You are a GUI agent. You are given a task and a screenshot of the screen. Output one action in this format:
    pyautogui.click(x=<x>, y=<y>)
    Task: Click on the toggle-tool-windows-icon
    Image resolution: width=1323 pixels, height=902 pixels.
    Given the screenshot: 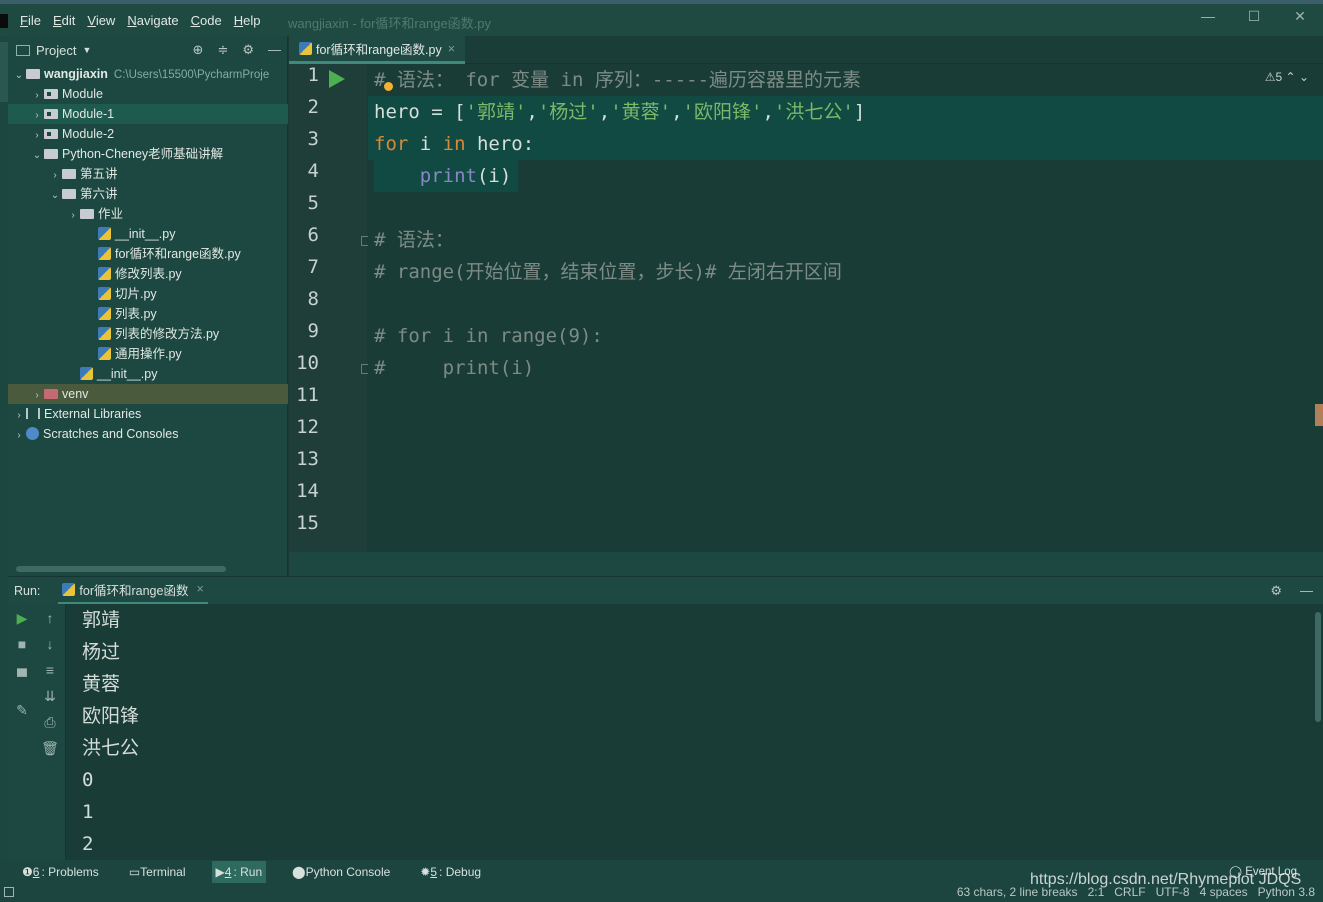 What is the action you would take?
    pyautogui.click(x=9, y=892)
    